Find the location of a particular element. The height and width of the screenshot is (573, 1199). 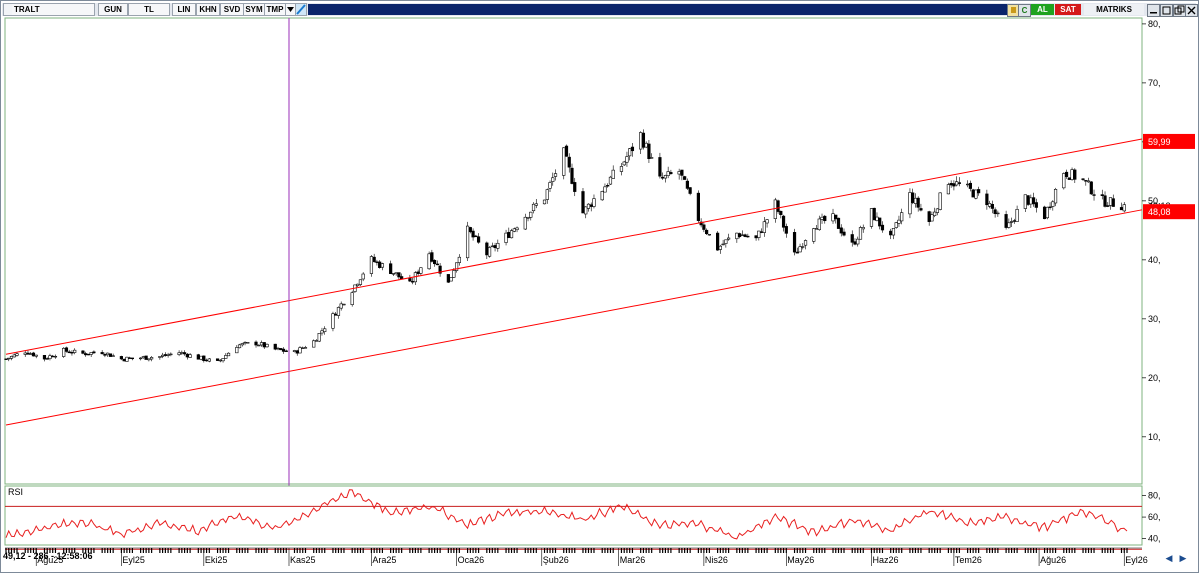

month-label: Ağu26 is located at coordinates (1053, 560).